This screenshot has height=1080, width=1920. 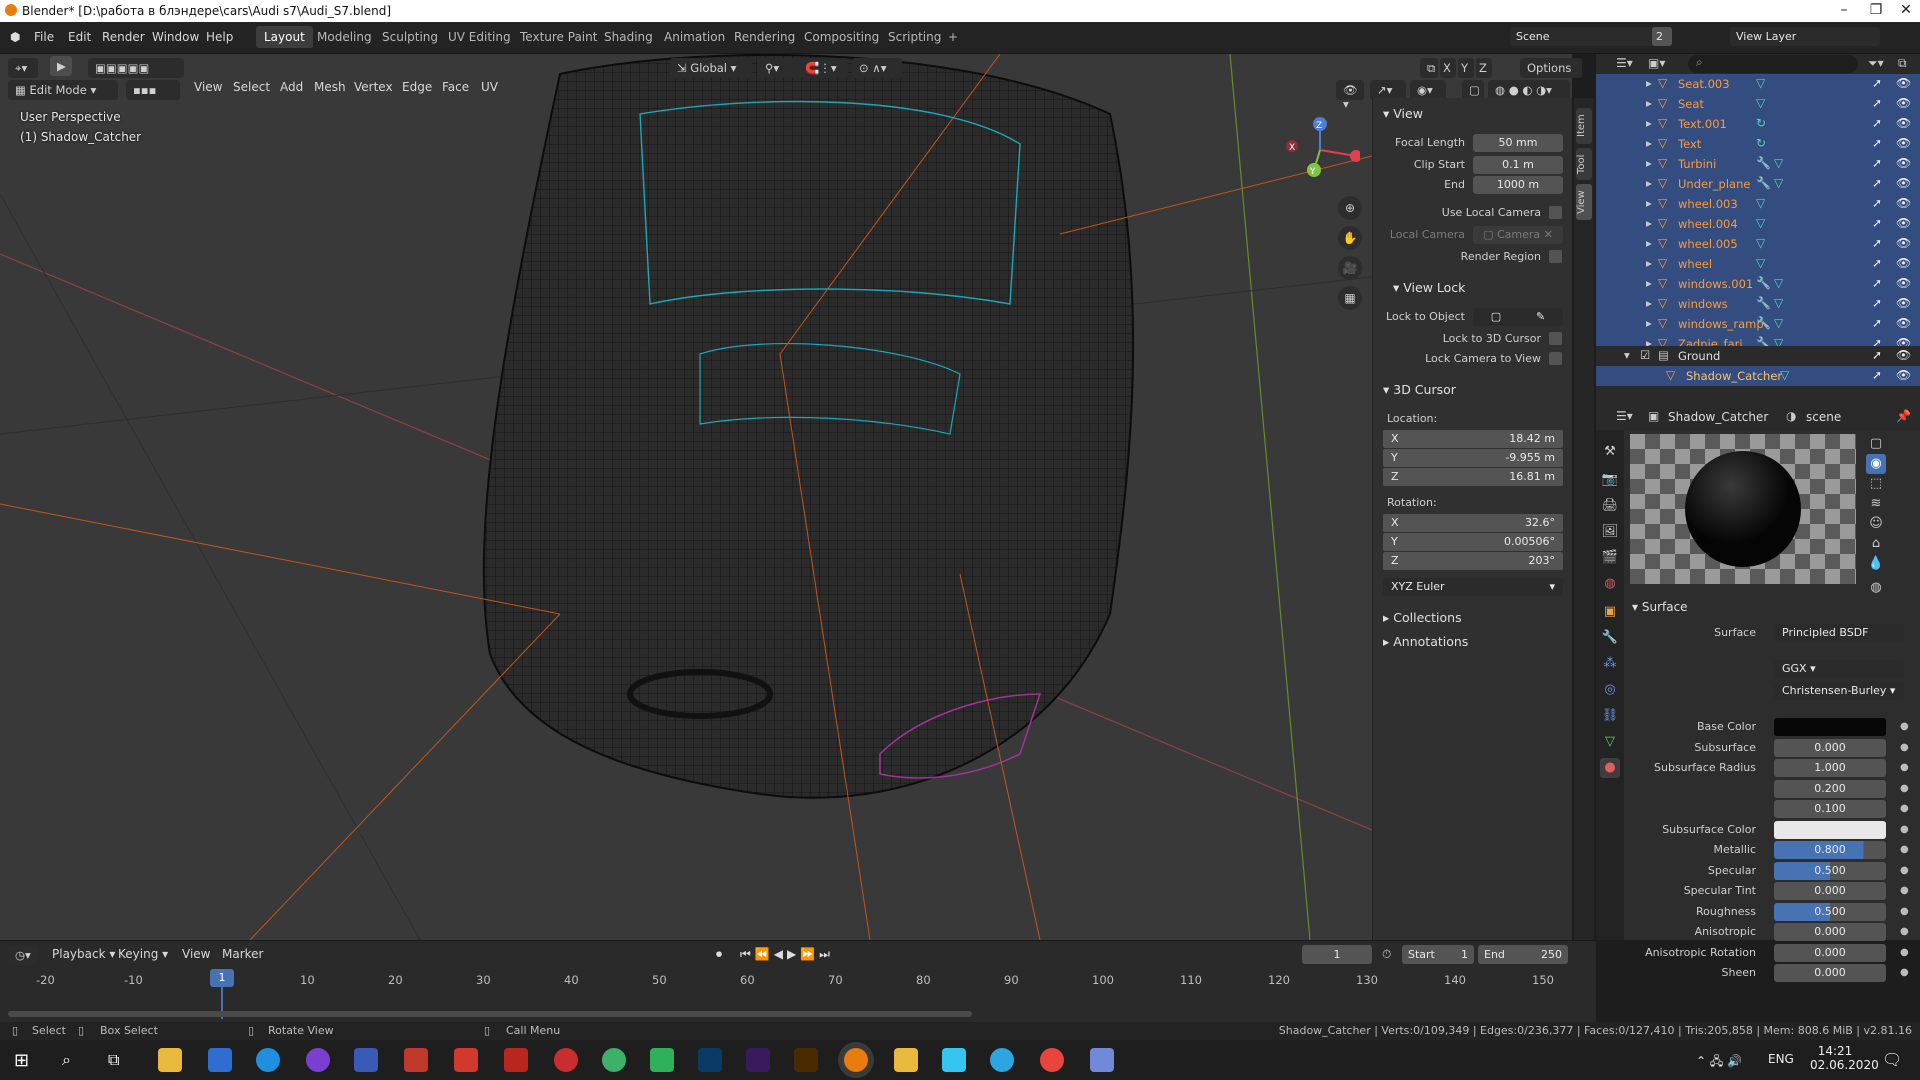 I want to click on navigation-gizmo: Z X Y, so click(x=1320, y=150).